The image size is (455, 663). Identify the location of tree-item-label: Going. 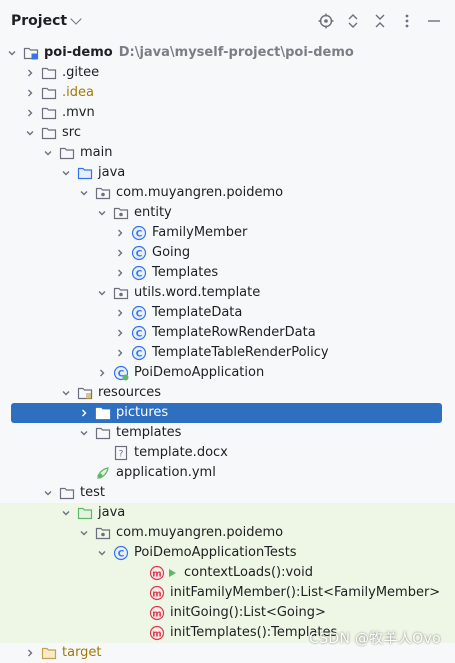
(171, 252).